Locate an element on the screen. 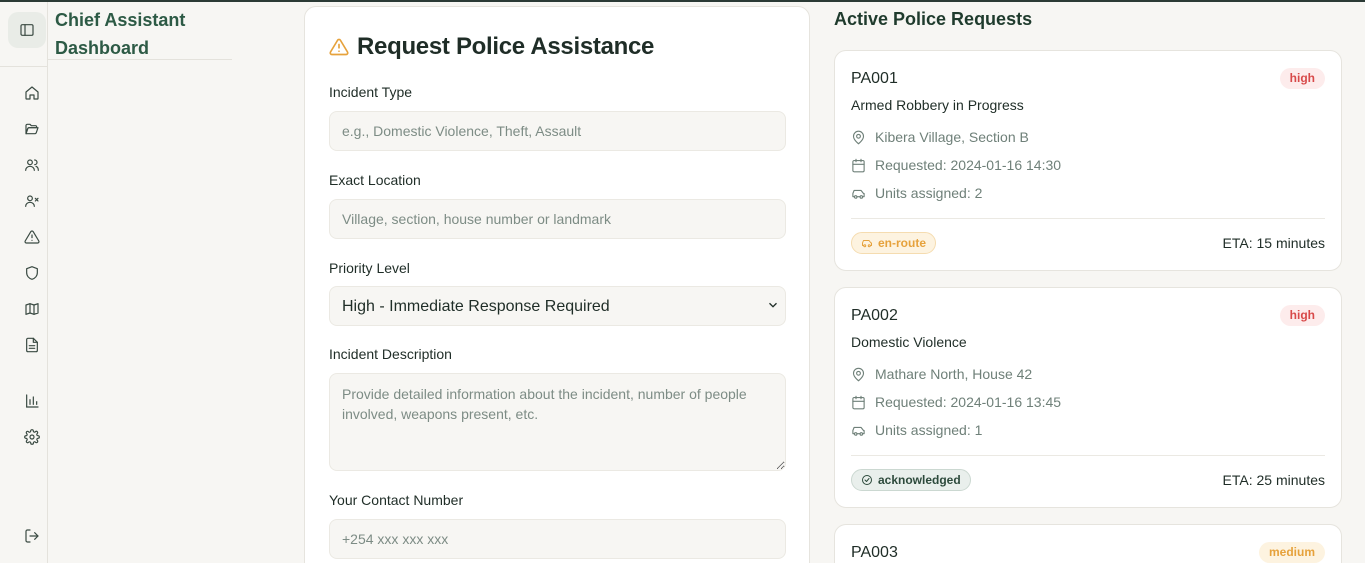 The height and width of the screenshot is (563, 1365). shield-icon is located at coordinates (32, 273).